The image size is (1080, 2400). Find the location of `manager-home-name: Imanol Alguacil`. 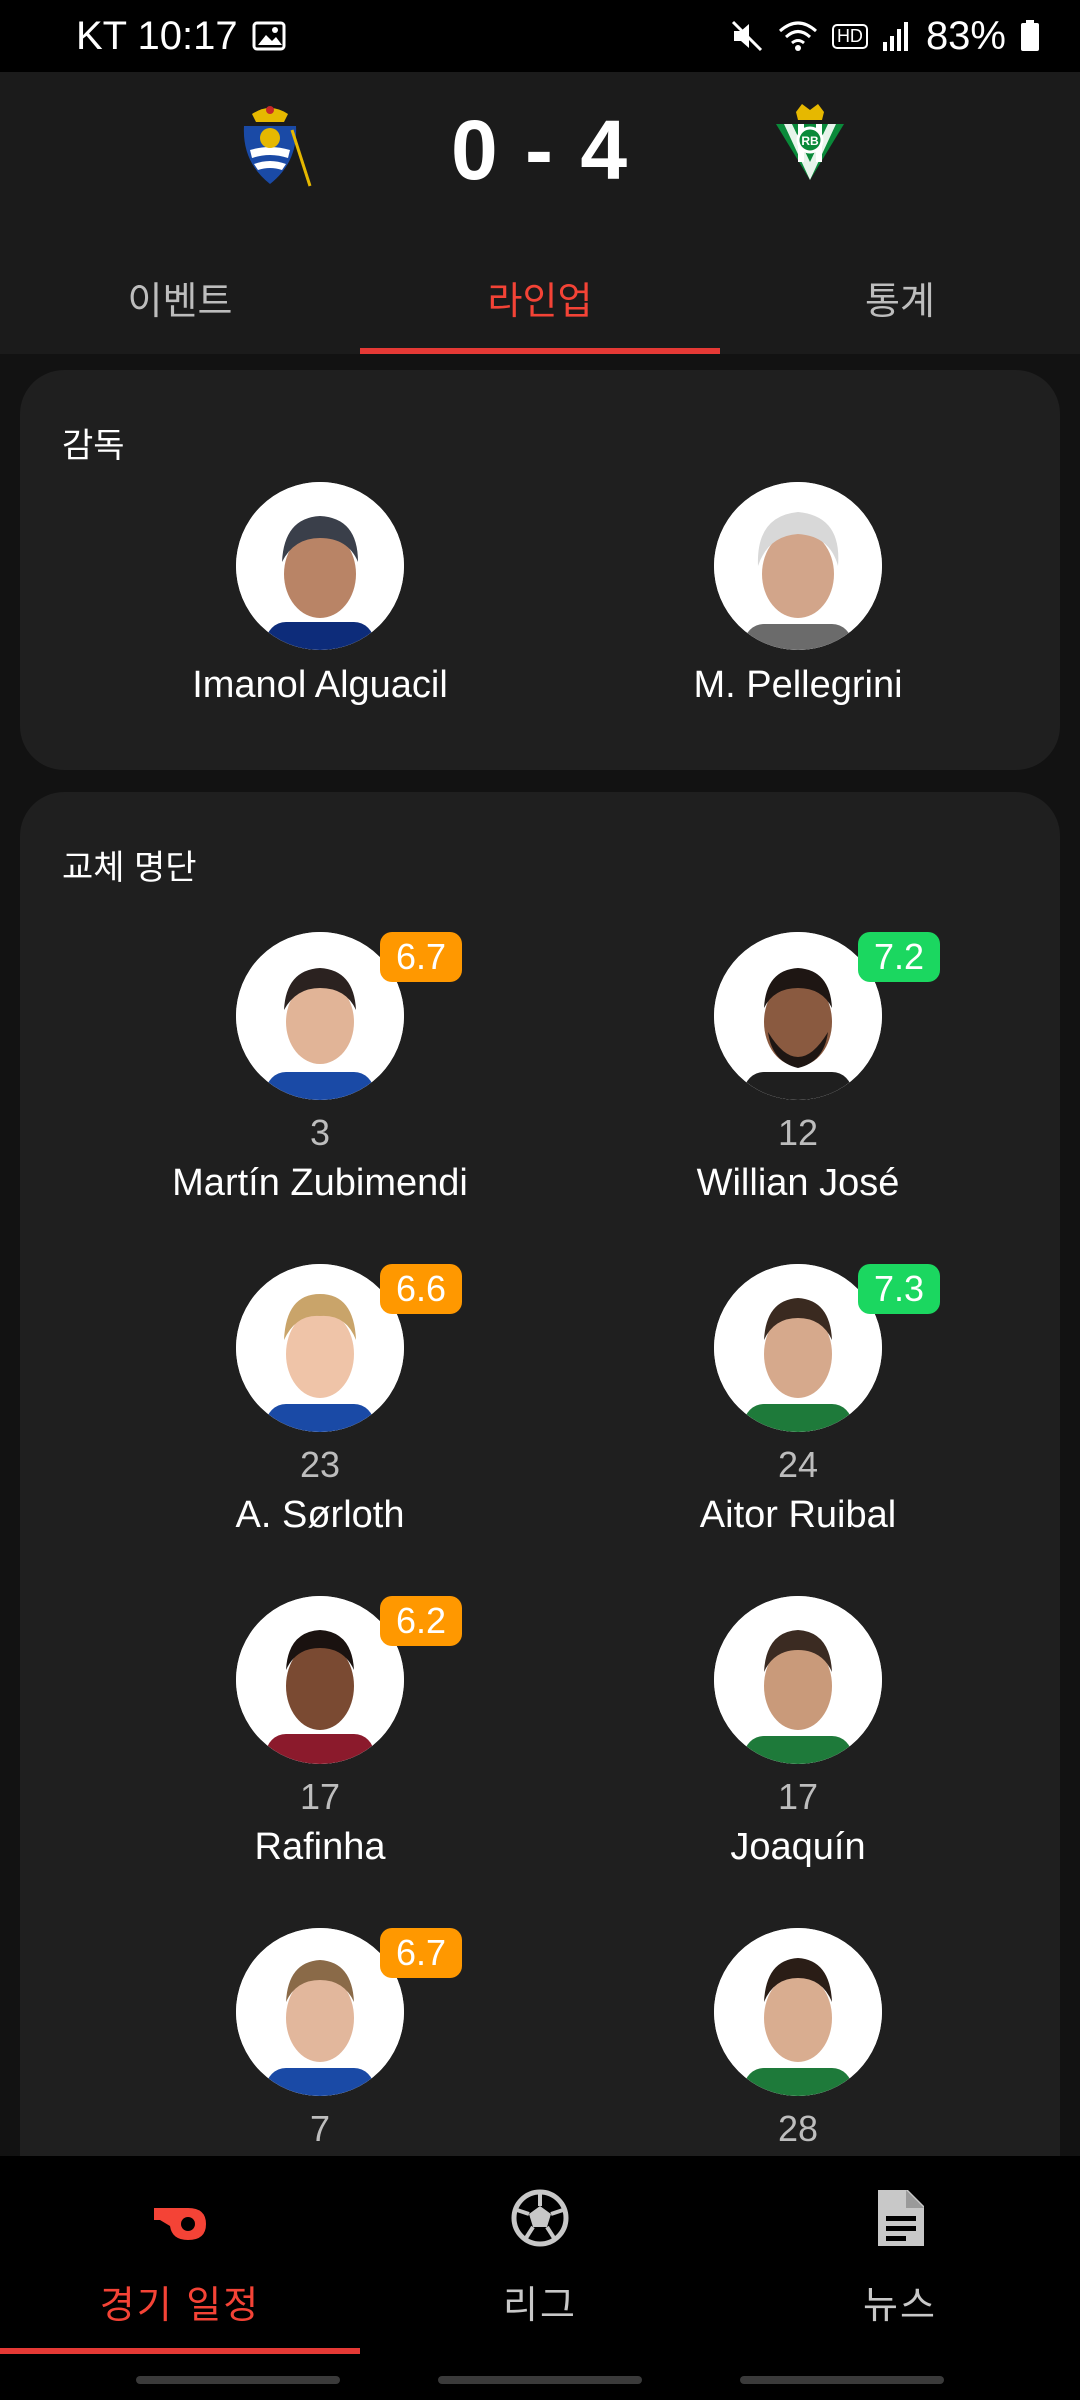

manager-home-name: Imanol Alguacil is located at coordinates (320, 685).